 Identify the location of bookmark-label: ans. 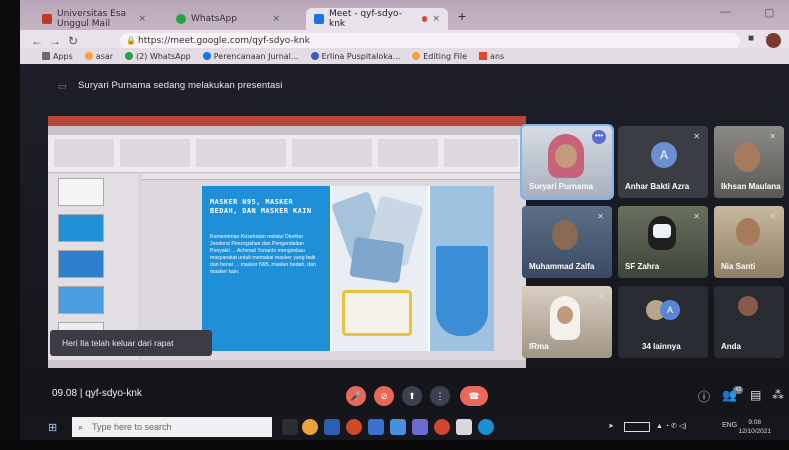
(497, 56).